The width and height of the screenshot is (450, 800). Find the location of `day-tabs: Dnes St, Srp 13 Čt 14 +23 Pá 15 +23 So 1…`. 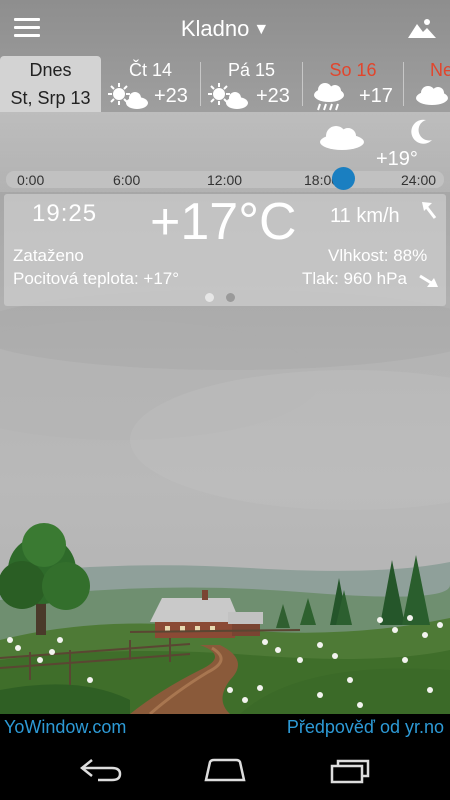

day-tabs: Dnes St, Srp 13 Čt 14 +23 Pá 15 +23 So 1… is located at coordinates (225, 84).